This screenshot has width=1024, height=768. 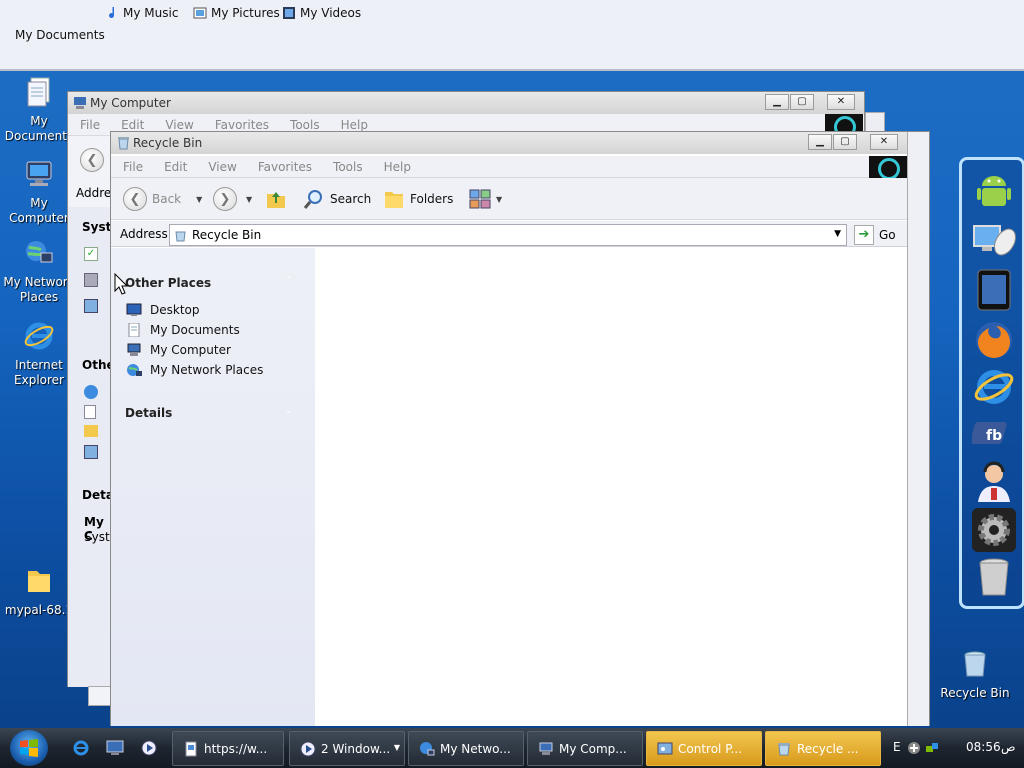 What do you see at coordinates (485, 199) in the screenshot?
I see `views-button: ▼` at bounding box center [485, 199].